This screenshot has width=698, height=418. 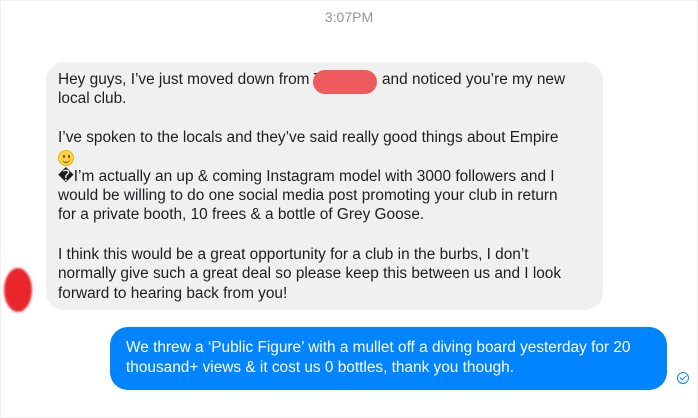 I want to click on incoming-message-line: Hey guys, I’ve just moved down from T, so click(x=190, y=79).